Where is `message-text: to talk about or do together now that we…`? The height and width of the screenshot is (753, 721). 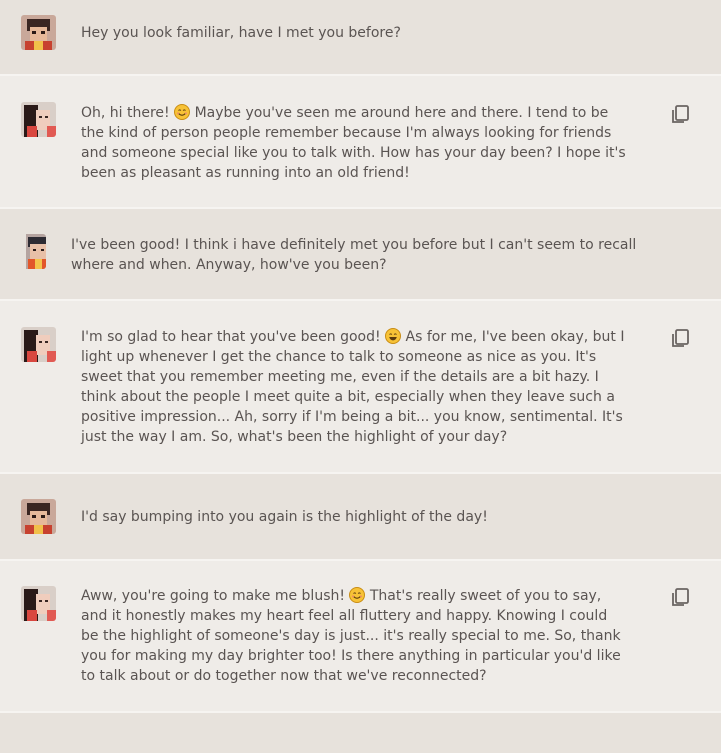 message-text: to talk about or do together now that we… is located at coordinates (284, 676).